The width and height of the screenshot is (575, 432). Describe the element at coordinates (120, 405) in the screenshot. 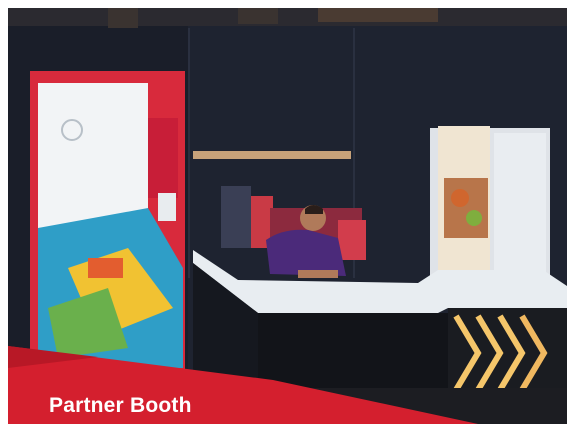

I see `caption-text: Partner Booth` at that location.